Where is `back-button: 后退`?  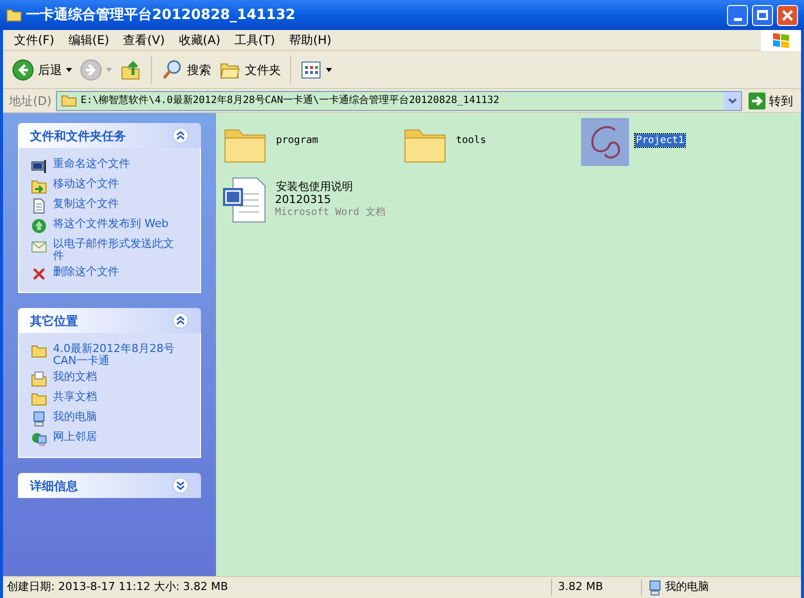 back-button: 后退 is located at coordinates (42, 70).